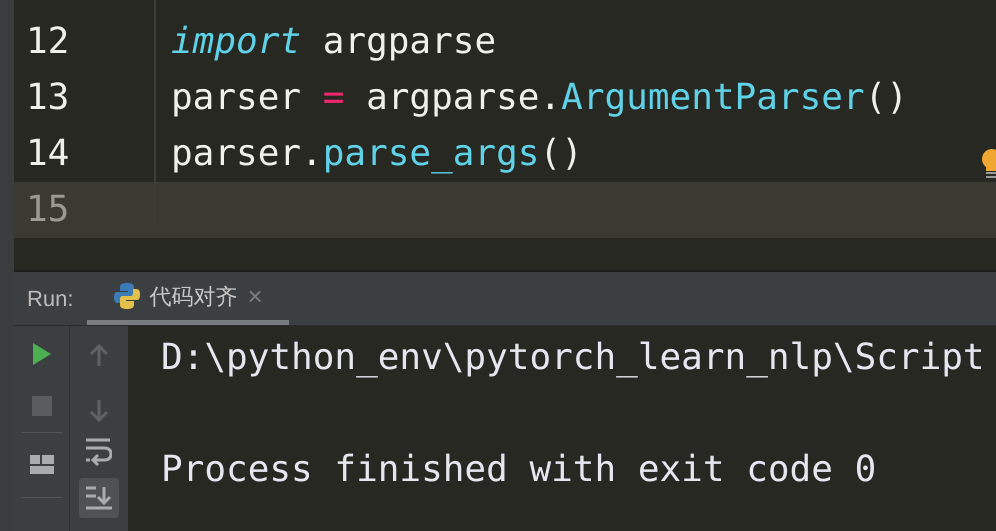  What do you see at coordinates (127, 296) in the screenshot?
I see `python-icon` at bounding box center [127, 296].